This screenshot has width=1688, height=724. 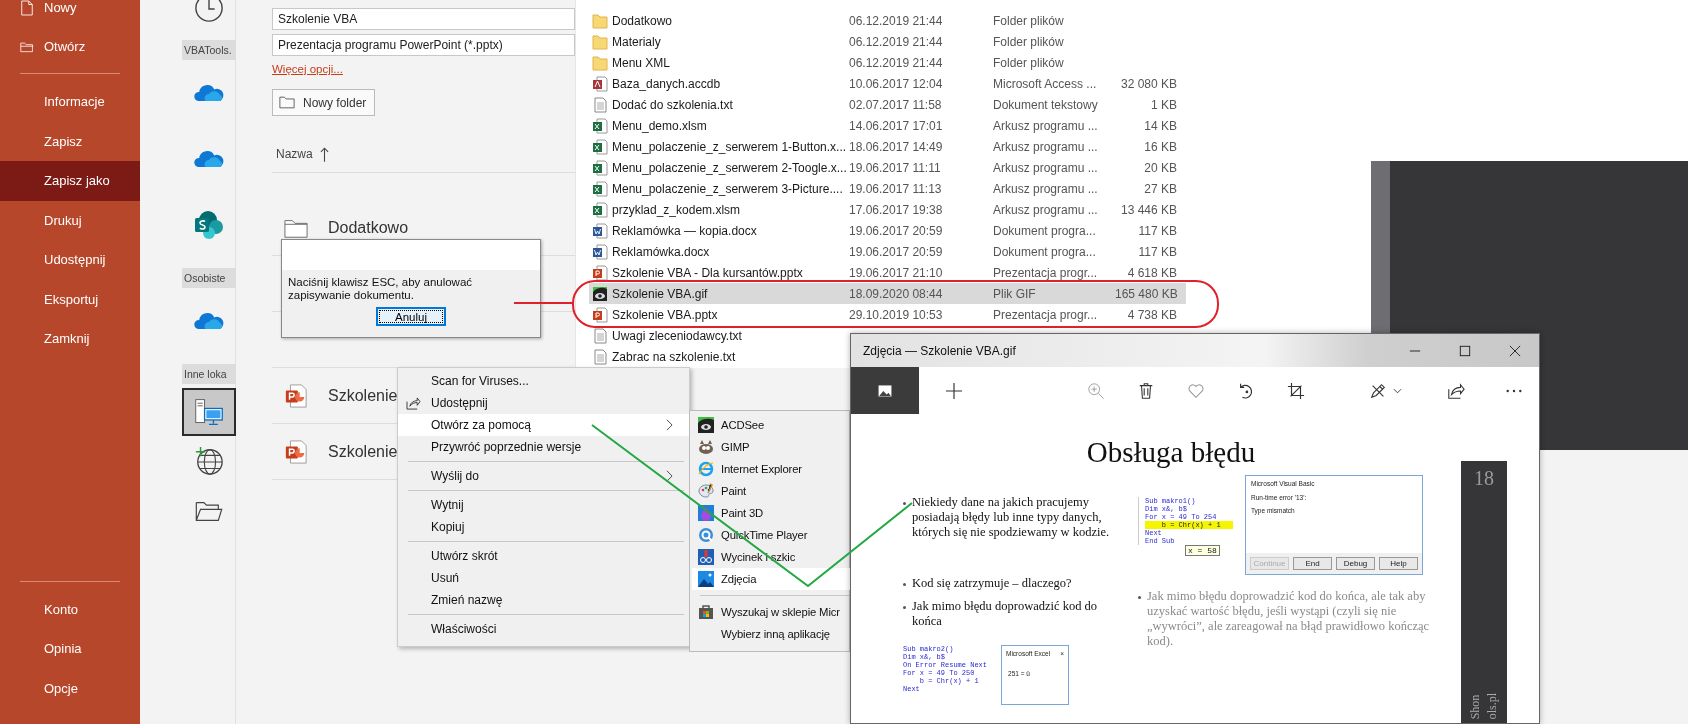 I want to click on chevron-down-icon, so click(x=1397, y=390).